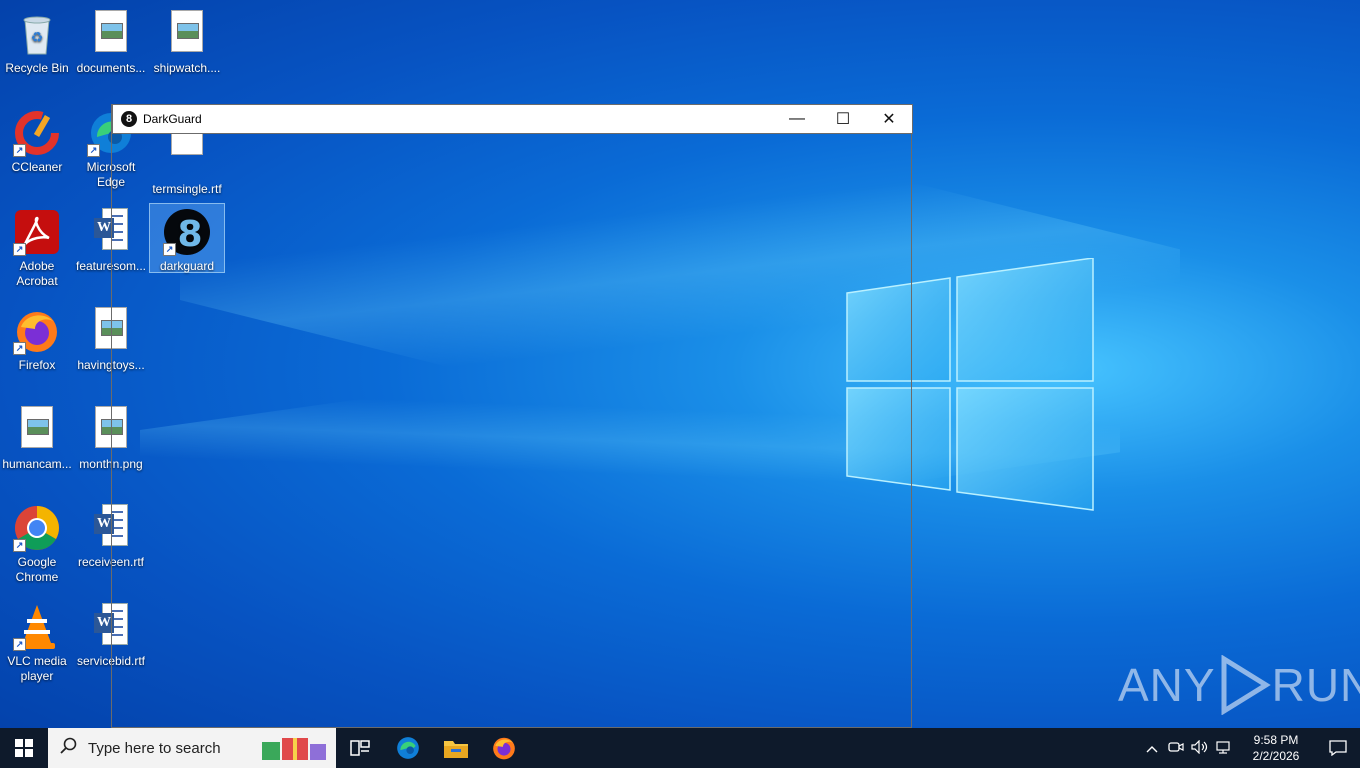  Describe the element at coordinates (37, 528) in the screenshot. I see `chrome-icon: ↗` at that location.